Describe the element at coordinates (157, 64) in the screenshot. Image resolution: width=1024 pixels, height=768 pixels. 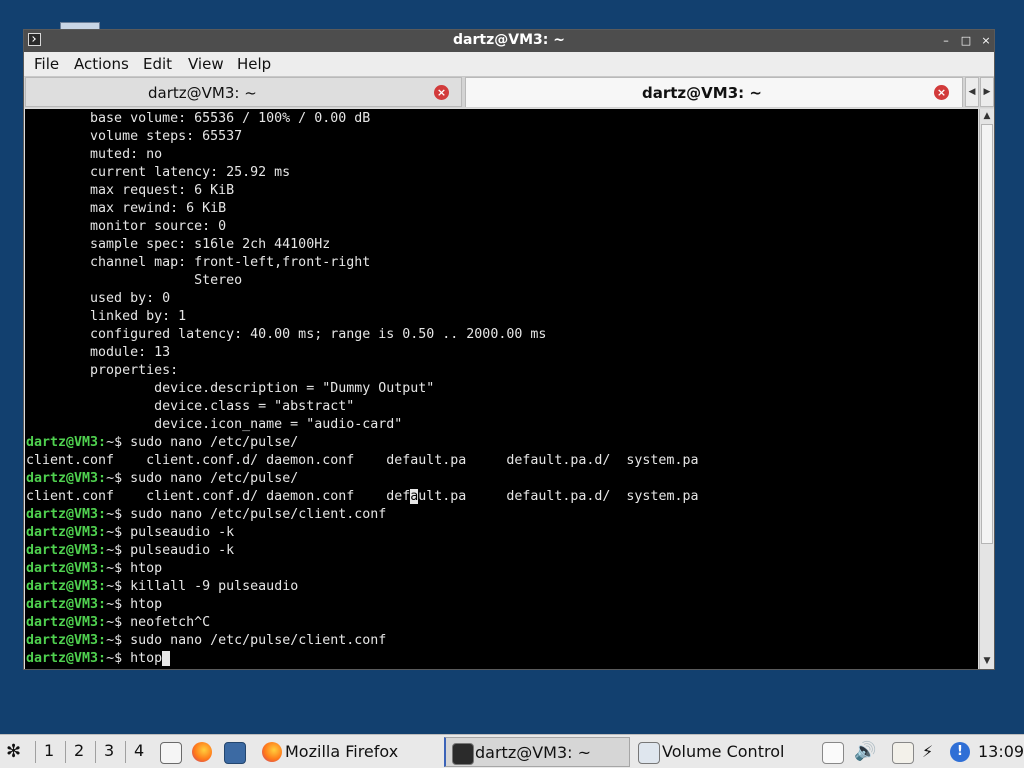
I see `menu-edit: Edit` at that location.